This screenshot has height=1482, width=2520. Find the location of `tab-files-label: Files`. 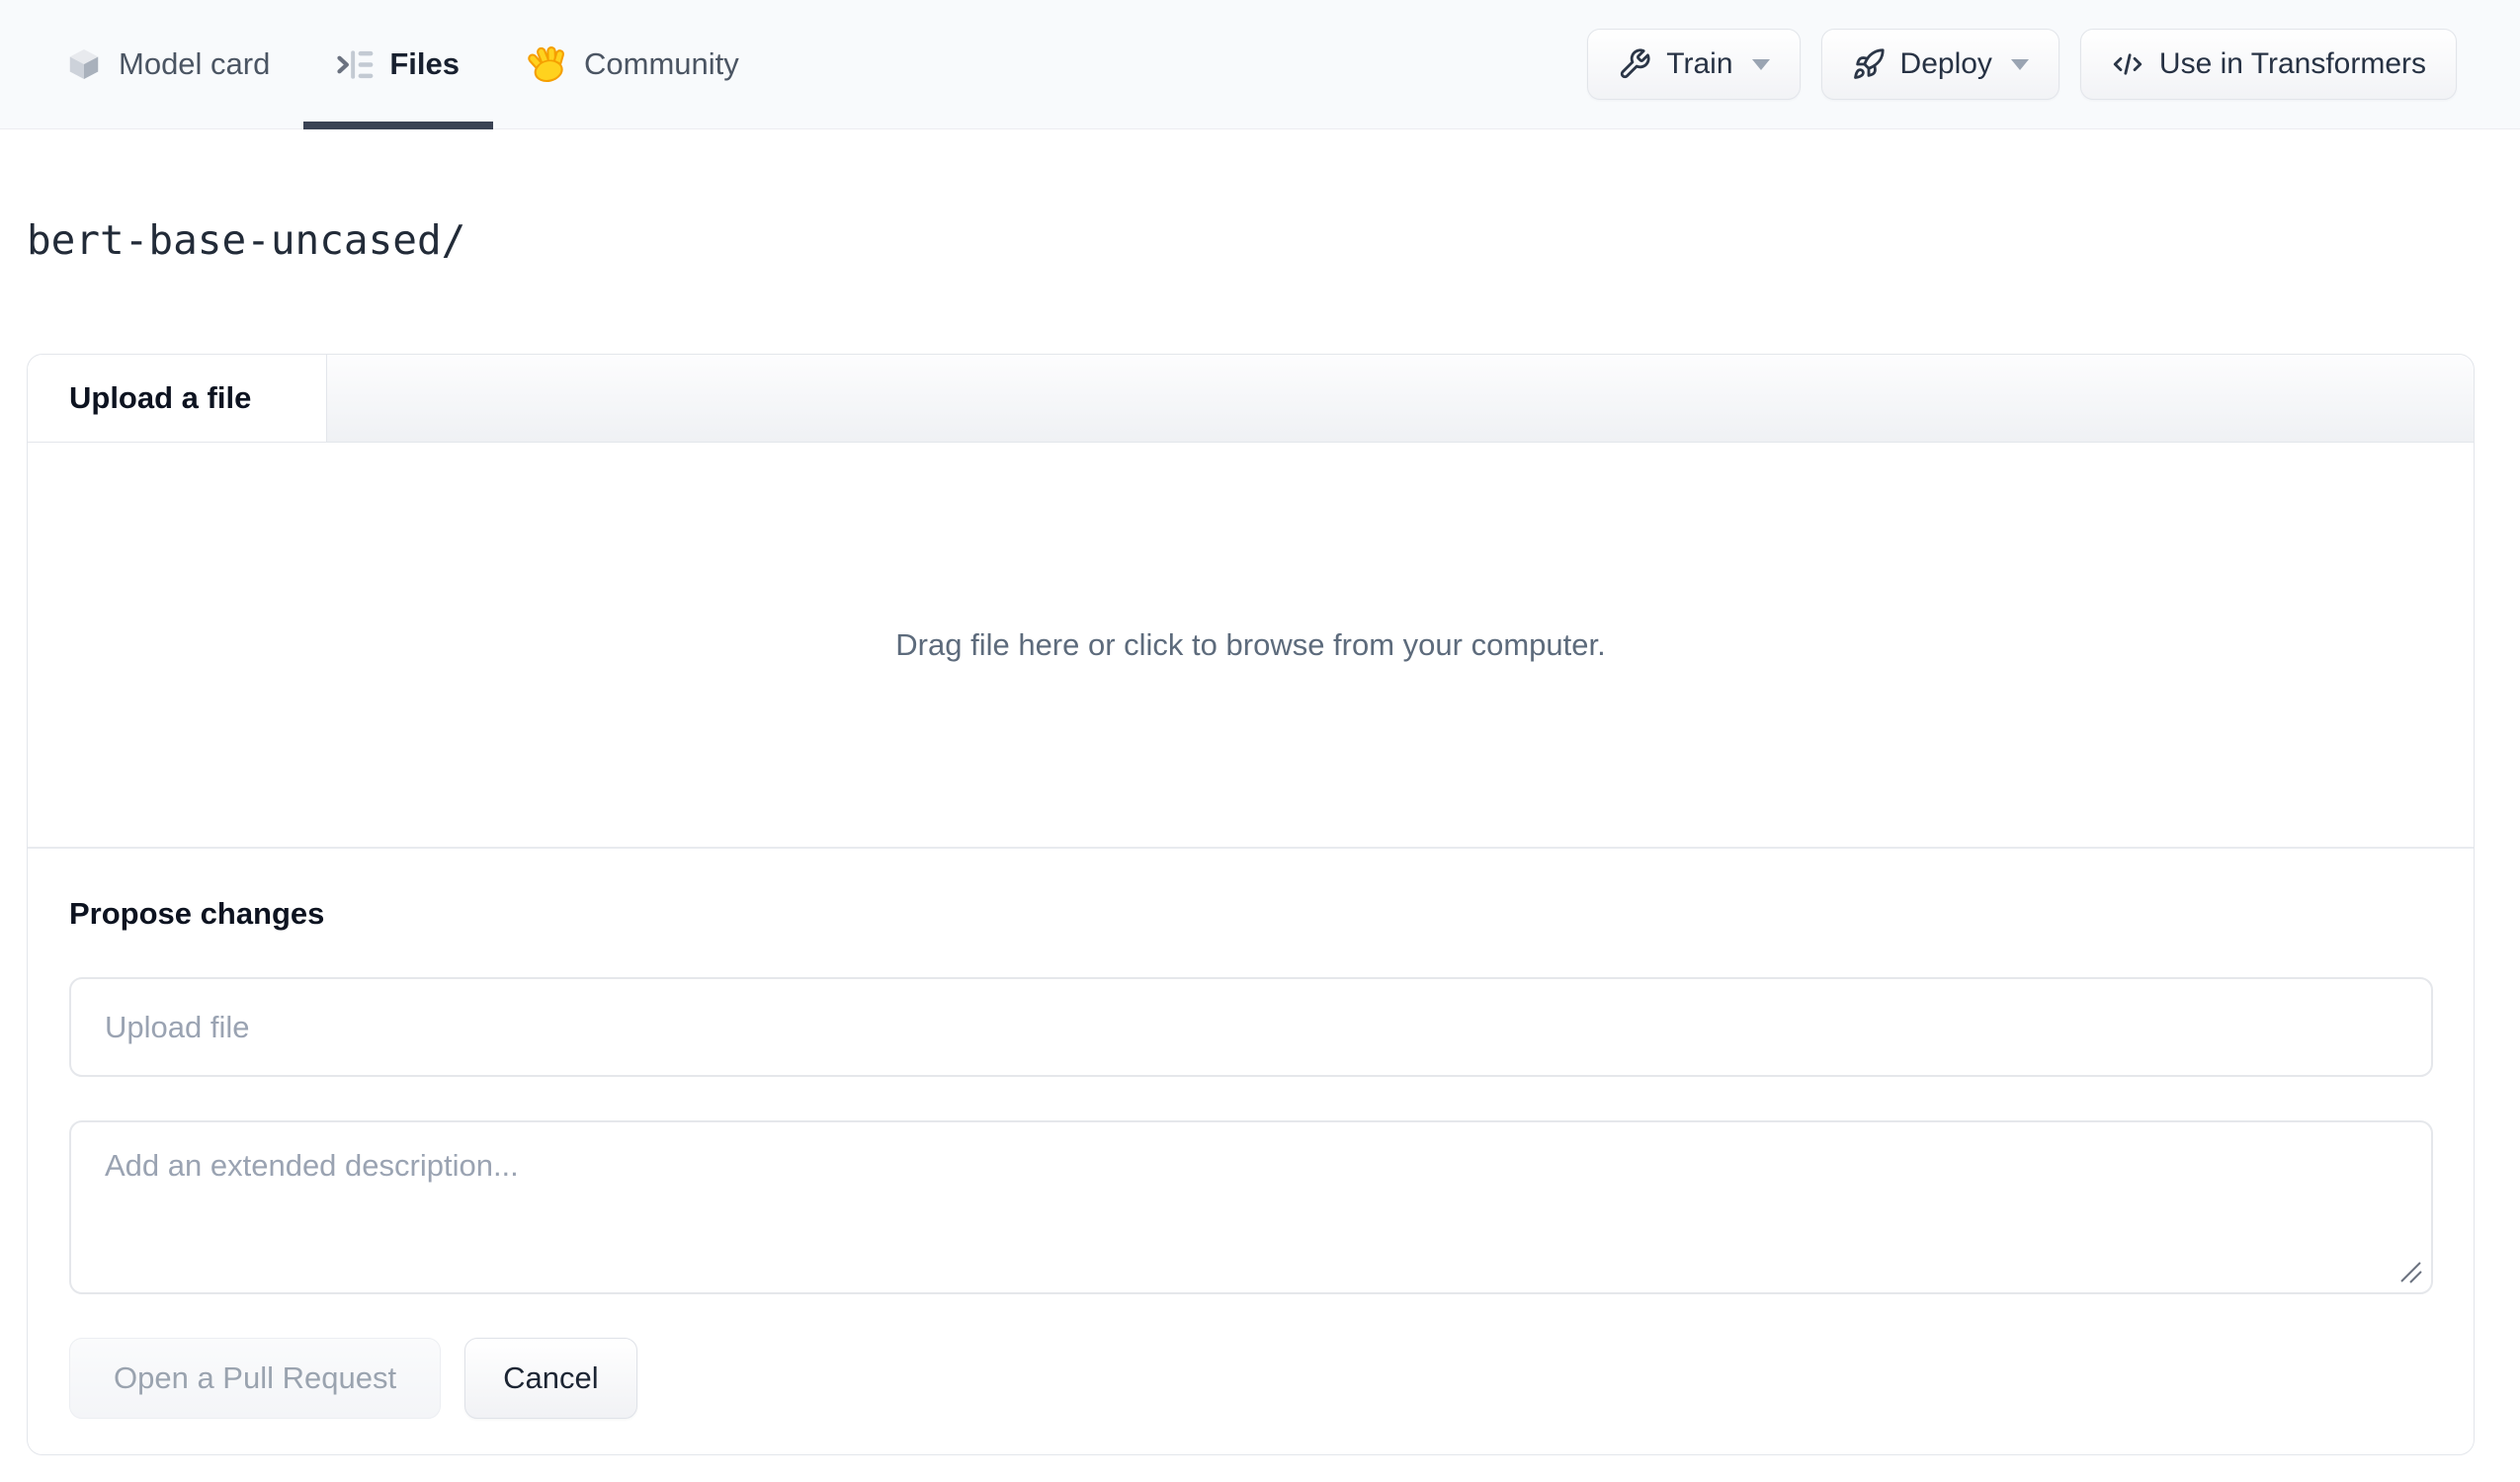

tab-files-label: Files is located at coordinates (425, 63).